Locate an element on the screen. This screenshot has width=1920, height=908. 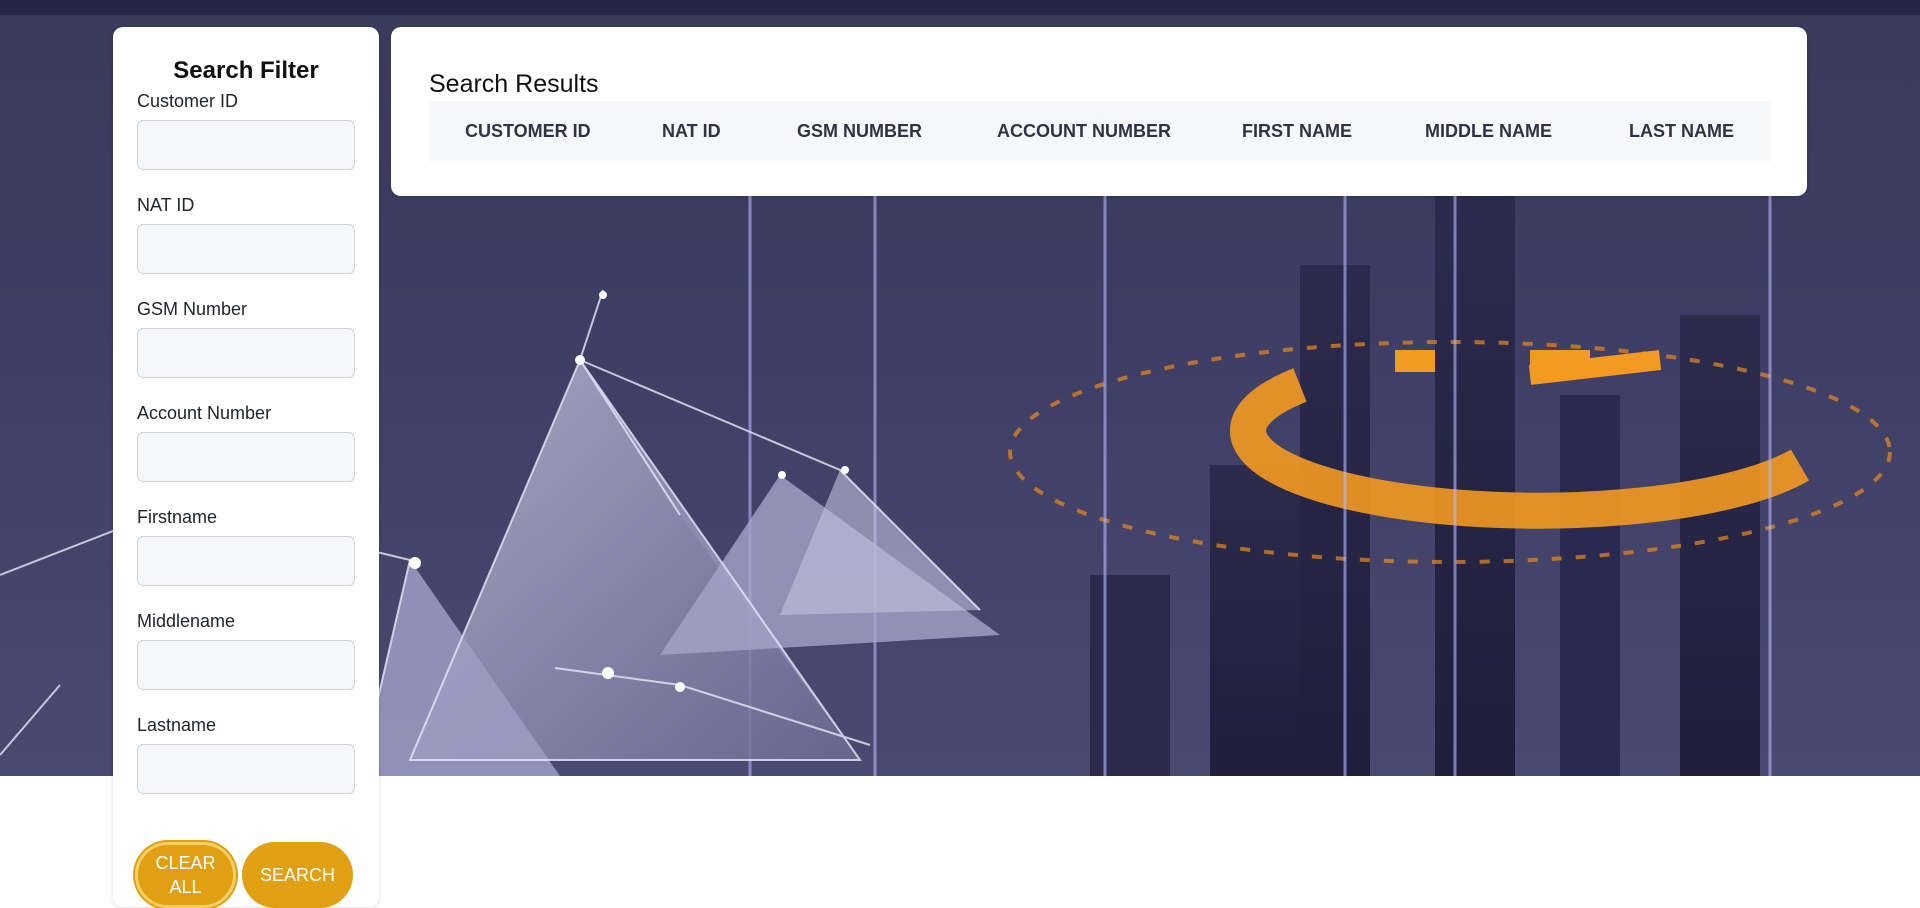
firstname-label: Firstname is located at coordinates (177, 517).